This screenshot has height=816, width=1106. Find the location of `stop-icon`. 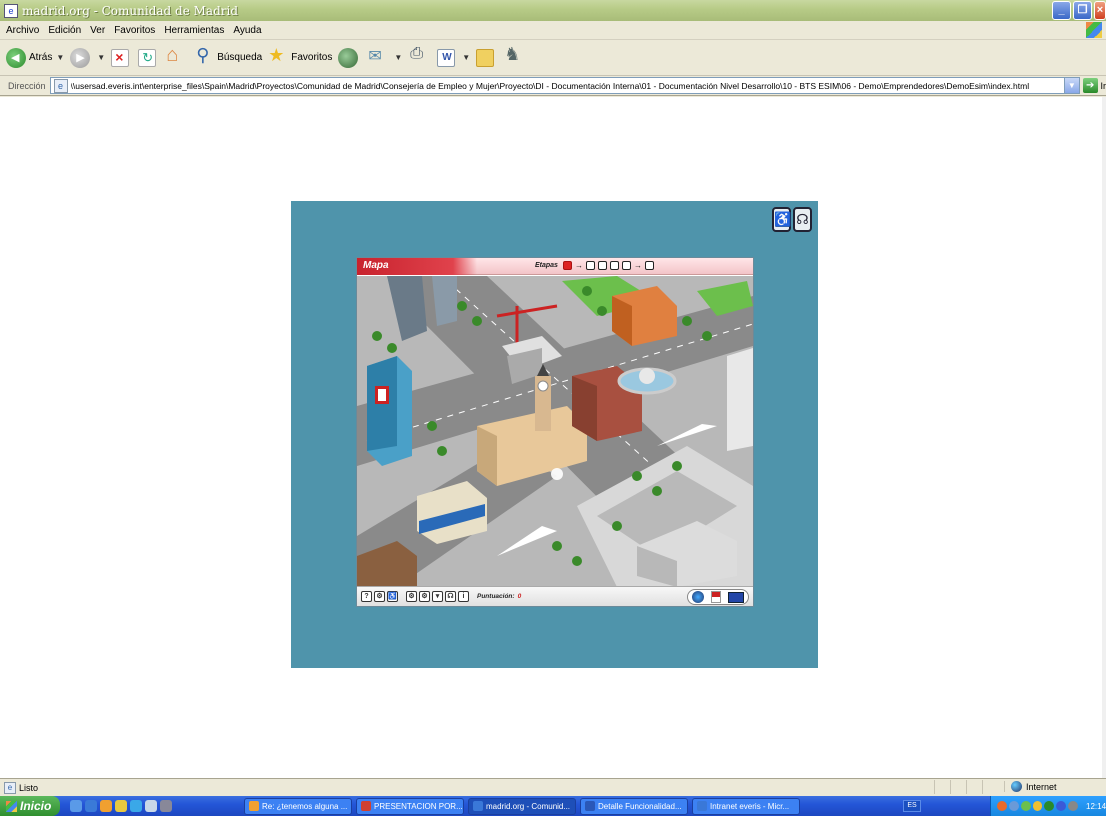

stop-icon is located at coordinates (120, 57).